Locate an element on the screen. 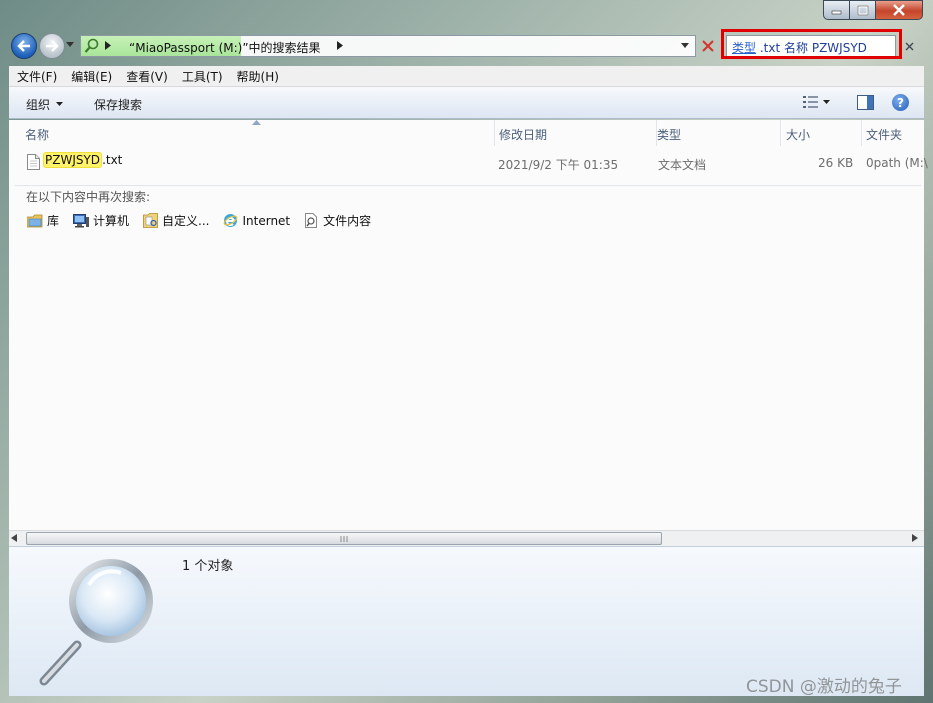  clear-search-button is located at coordinates (909, 46).